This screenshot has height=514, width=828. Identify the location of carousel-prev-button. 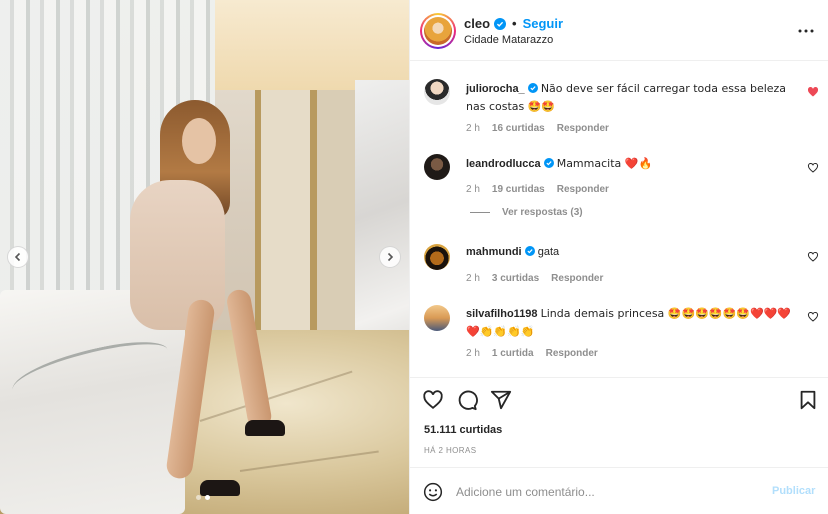
(18, 257).